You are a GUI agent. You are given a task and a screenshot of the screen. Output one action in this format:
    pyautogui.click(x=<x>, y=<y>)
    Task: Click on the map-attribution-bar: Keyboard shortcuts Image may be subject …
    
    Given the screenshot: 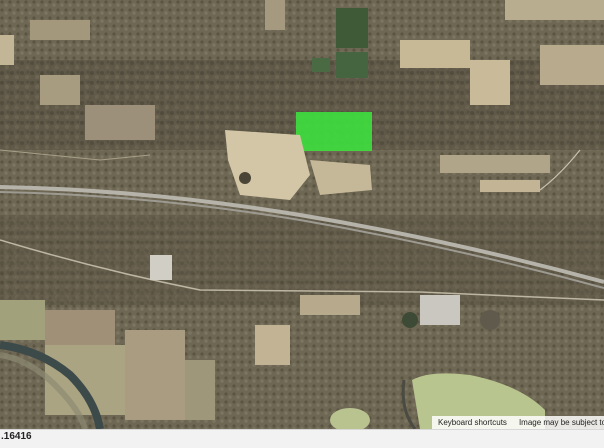 What is the action you would take?
    pyautogui.click(x=518, y=422)
    